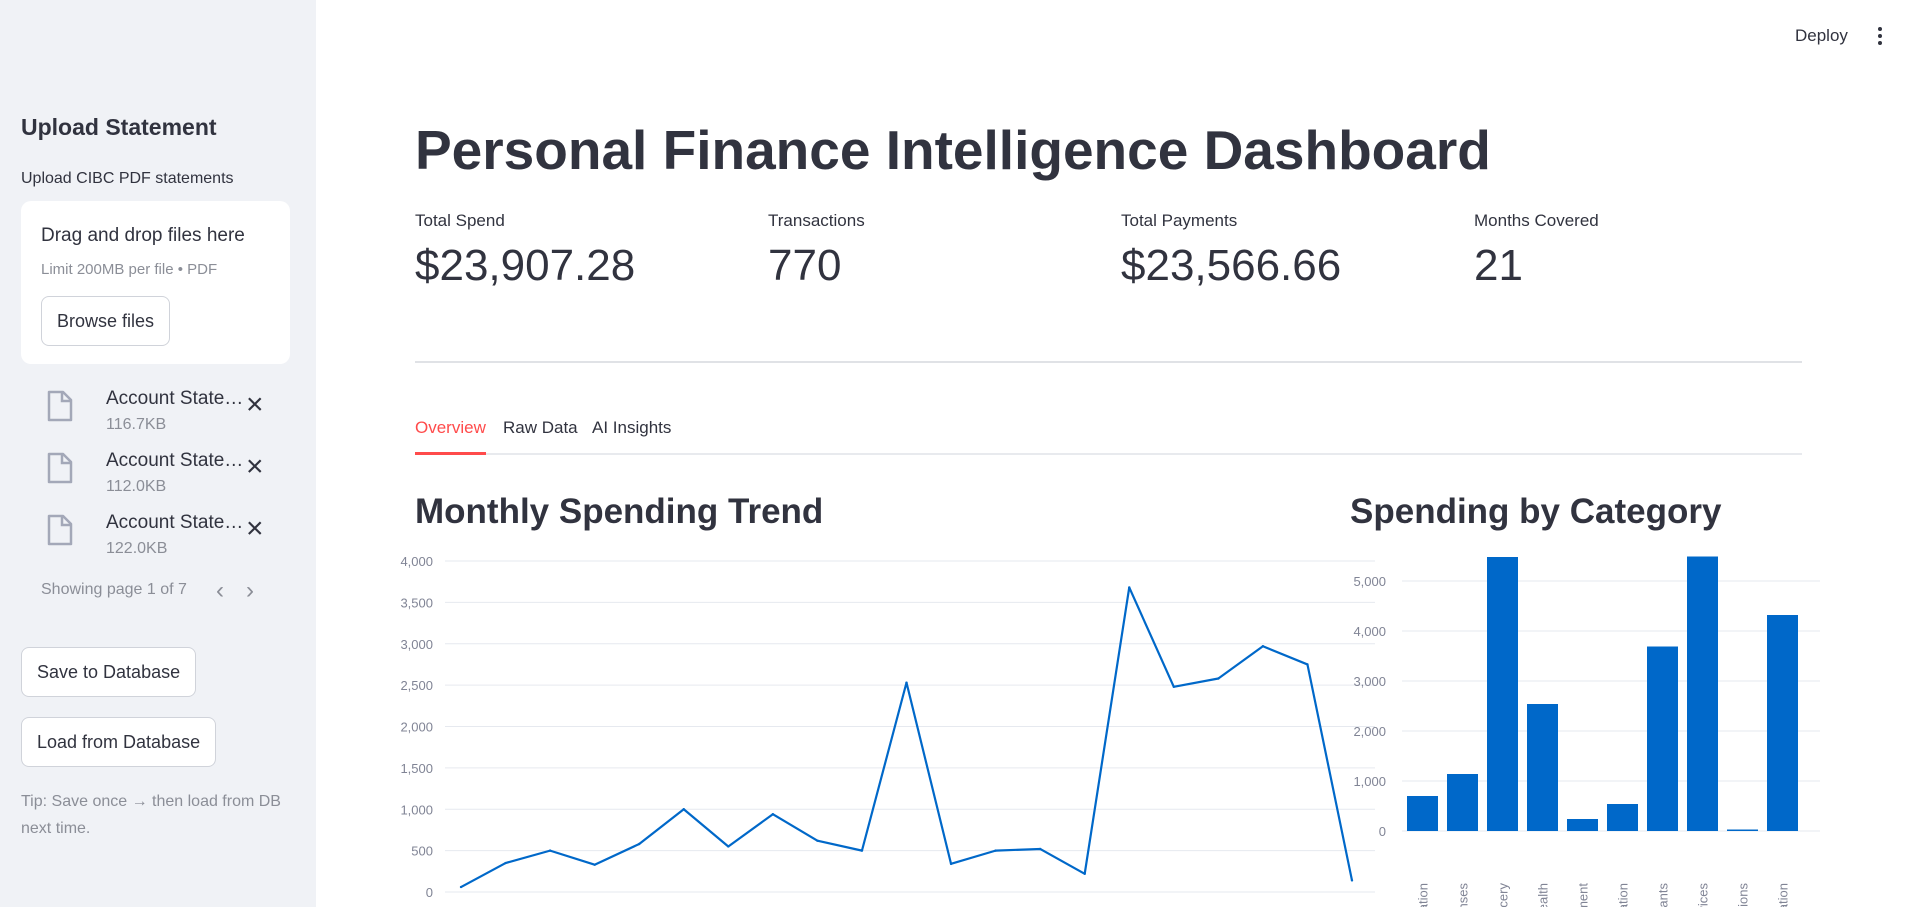 Image resolution: width=1910 pixels, height=907 pixels. Describe the element at coordinates (119, 127) in the screenshot. I see `sidebar-title: Upload Statement` at that location.